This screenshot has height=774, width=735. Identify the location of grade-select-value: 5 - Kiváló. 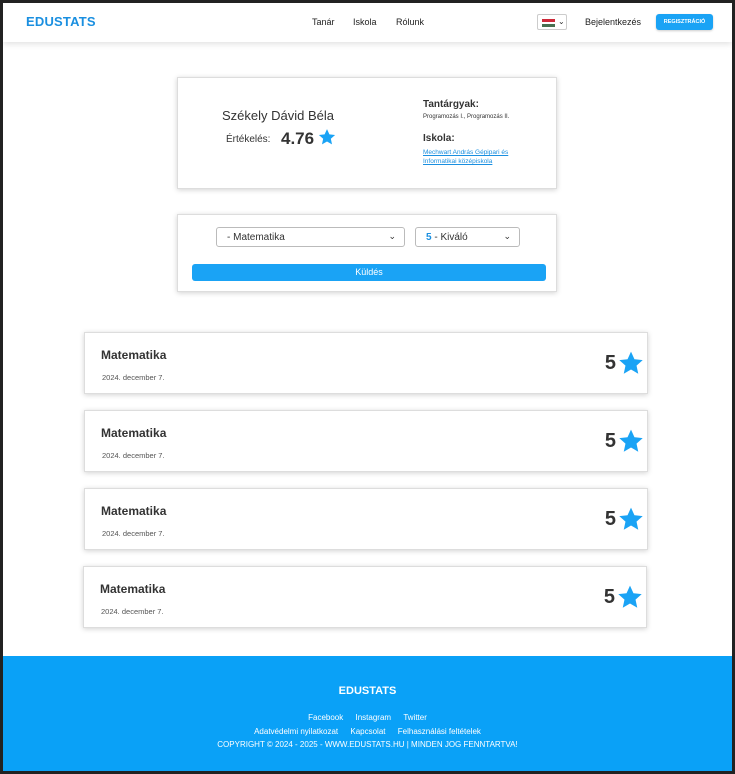
(447, 237).